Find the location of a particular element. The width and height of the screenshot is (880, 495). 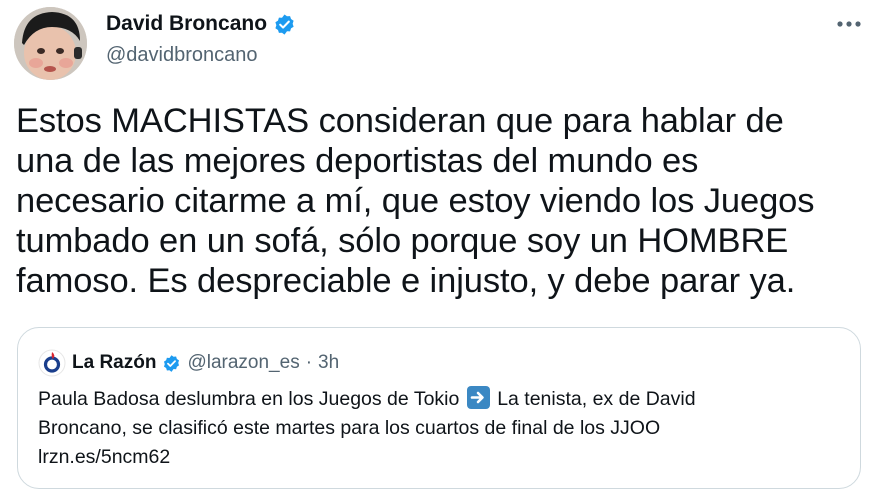

author-handle: @davidbroncano is located at coordinates (182, 55).